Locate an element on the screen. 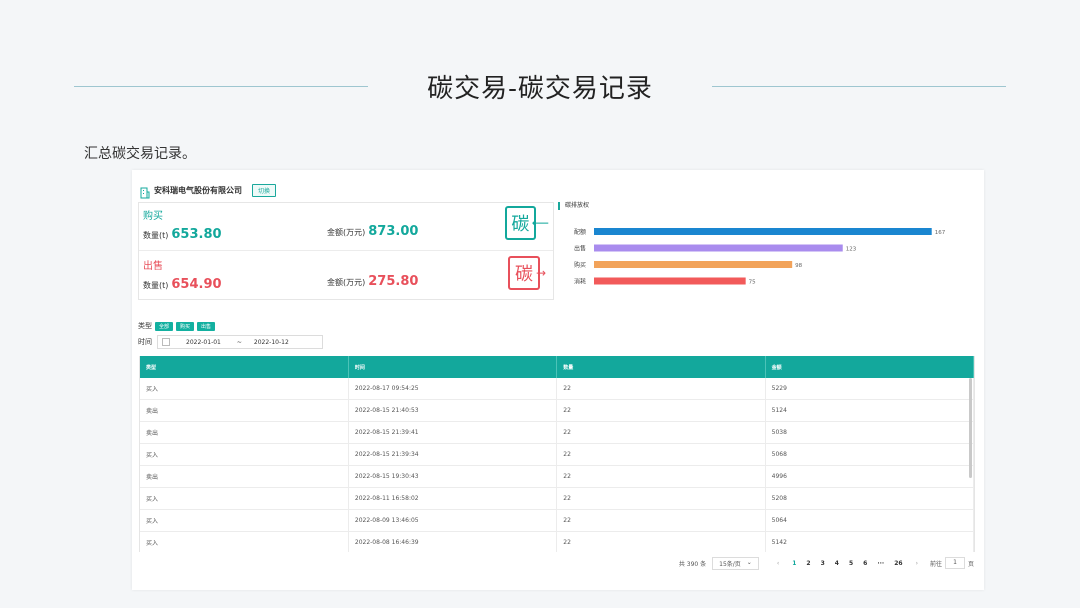 Image resolution: width=1080 pixels, height=608 pixels. cell-time: 2022-08-09 13:46:05 is located at coordinates (453, 520).